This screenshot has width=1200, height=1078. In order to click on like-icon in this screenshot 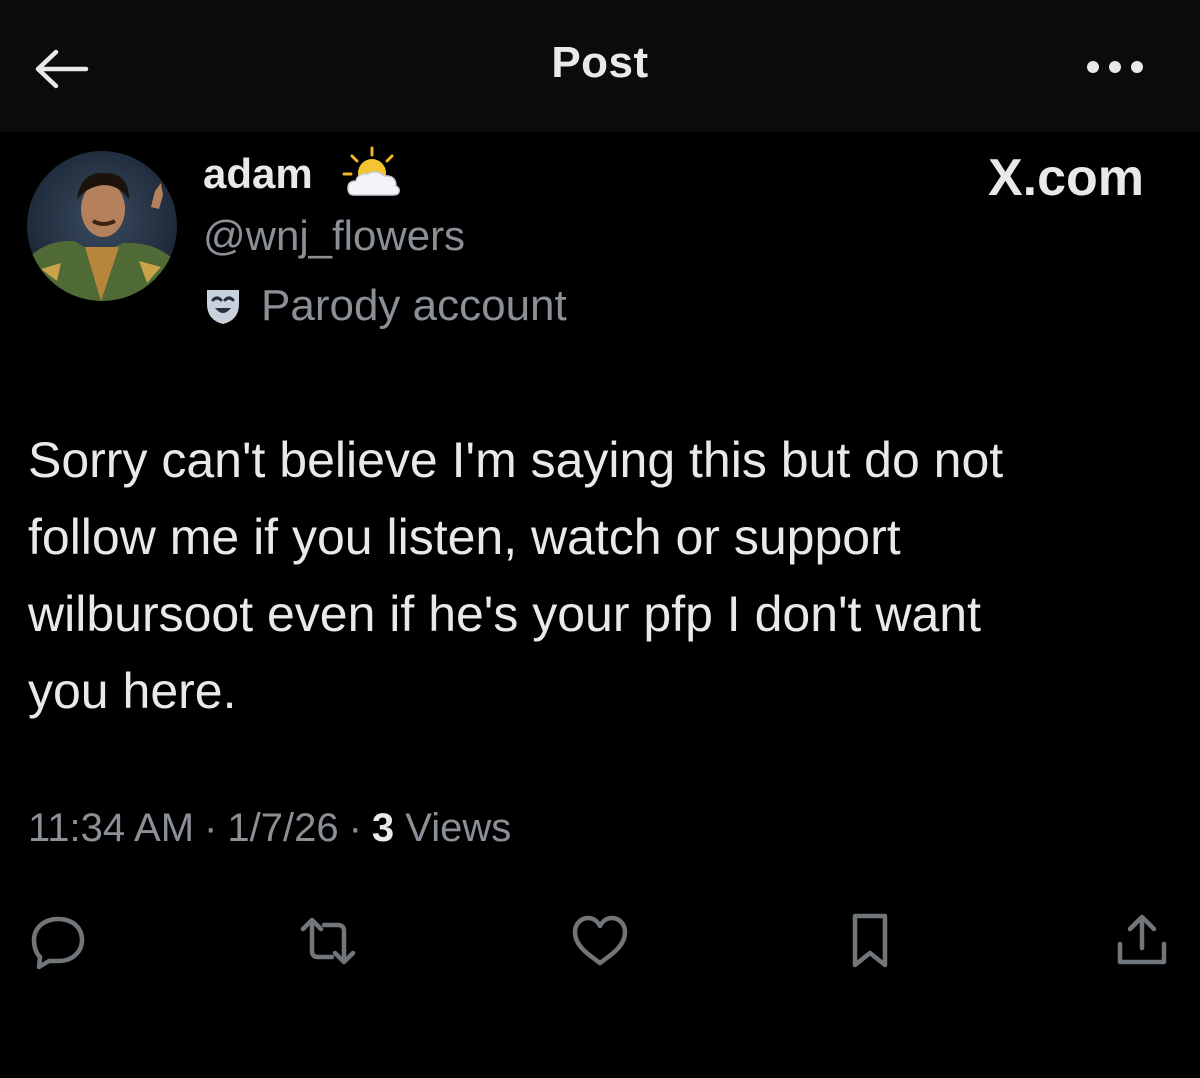, I will do `click(600, 940)`.